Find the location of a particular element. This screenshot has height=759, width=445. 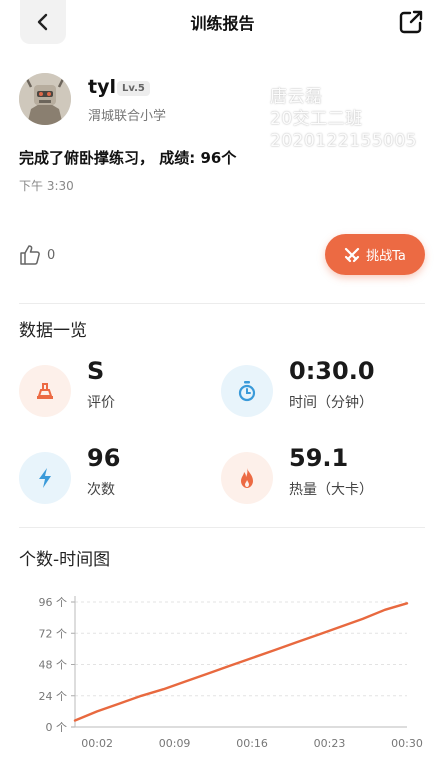

watermark-class: 20交工二班 is located at coordinates (316, 119).